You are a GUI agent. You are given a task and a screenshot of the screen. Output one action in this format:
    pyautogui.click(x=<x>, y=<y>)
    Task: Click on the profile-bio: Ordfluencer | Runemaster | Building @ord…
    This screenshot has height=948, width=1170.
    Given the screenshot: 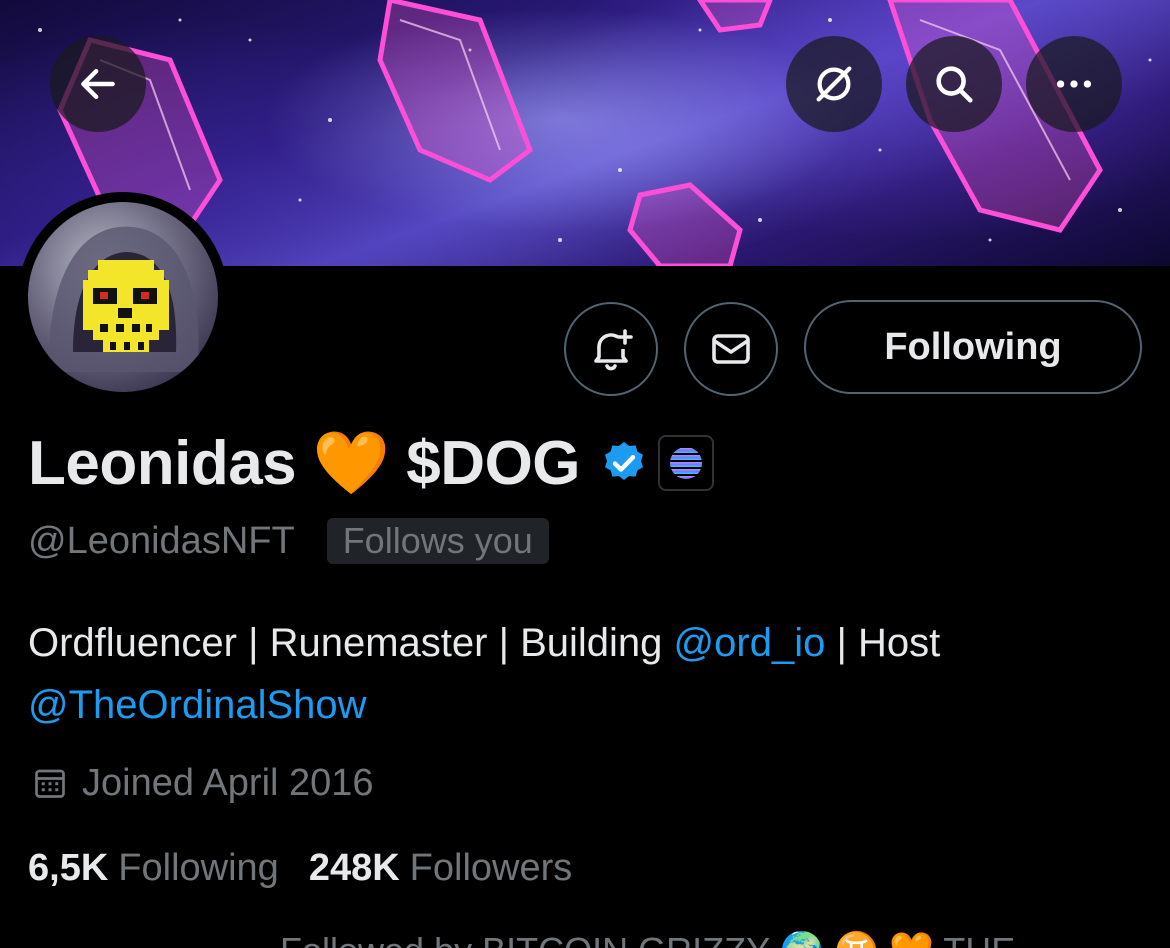 What is the action you would take?
    pyautogui.click(x=588, y=674)
    